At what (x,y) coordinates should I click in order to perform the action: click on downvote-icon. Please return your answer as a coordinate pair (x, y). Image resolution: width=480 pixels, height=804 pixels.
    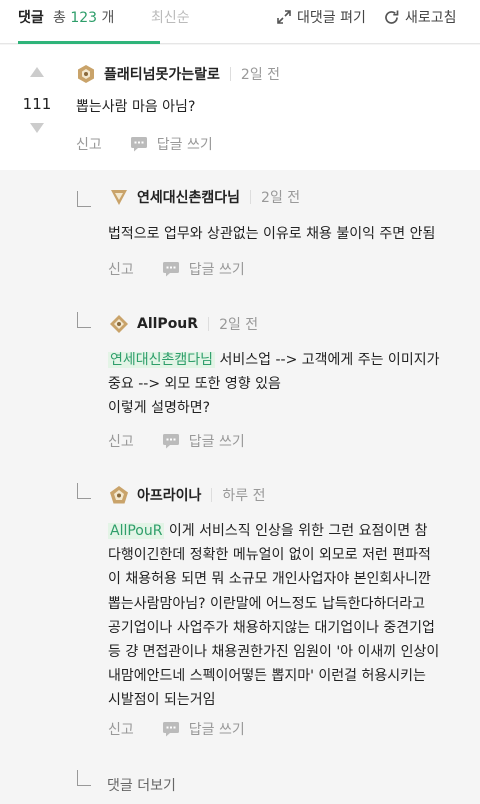
    Looking at the image, I should click on (37, 128).